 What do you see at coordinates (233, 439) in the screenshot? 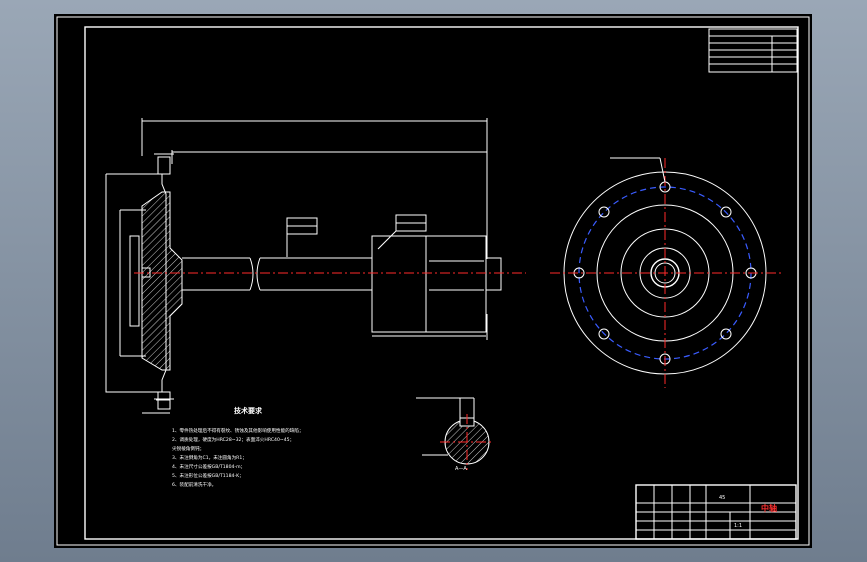
I see `tech-requirement-item: 2、调质处理，硬度为HRC28~32；表面淬火HRC40~45；` at bounding box center [233, 439].